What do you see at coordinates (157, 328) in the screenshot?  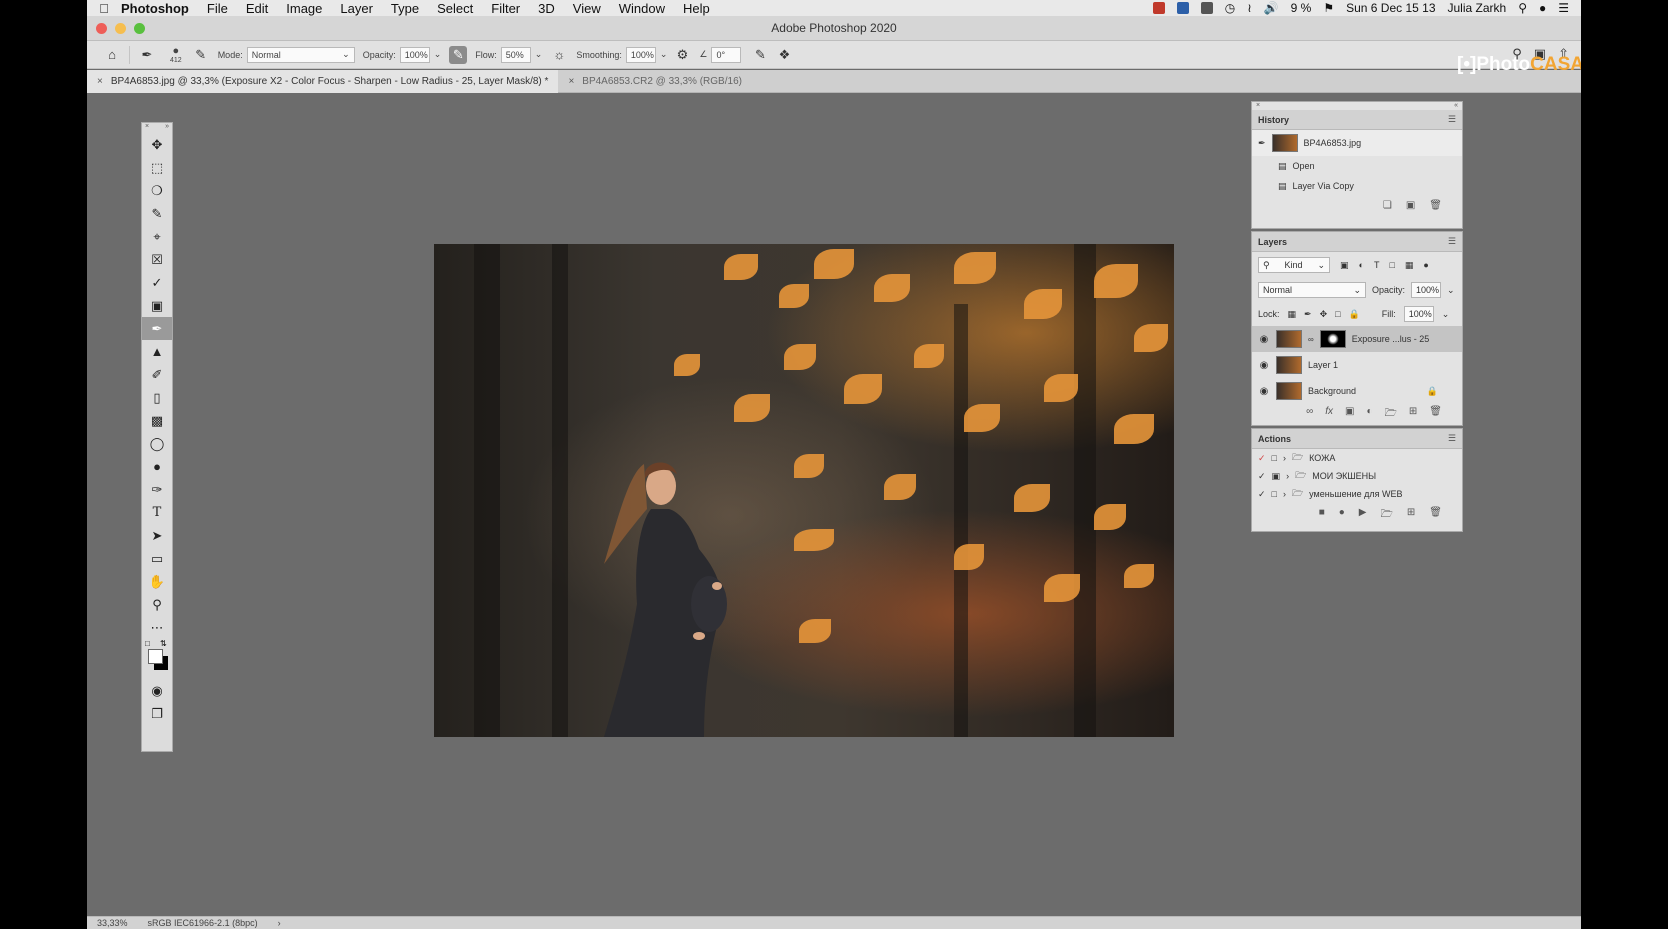 I see `brush-tool-icon: ✒` at bounding box center [157, 328].